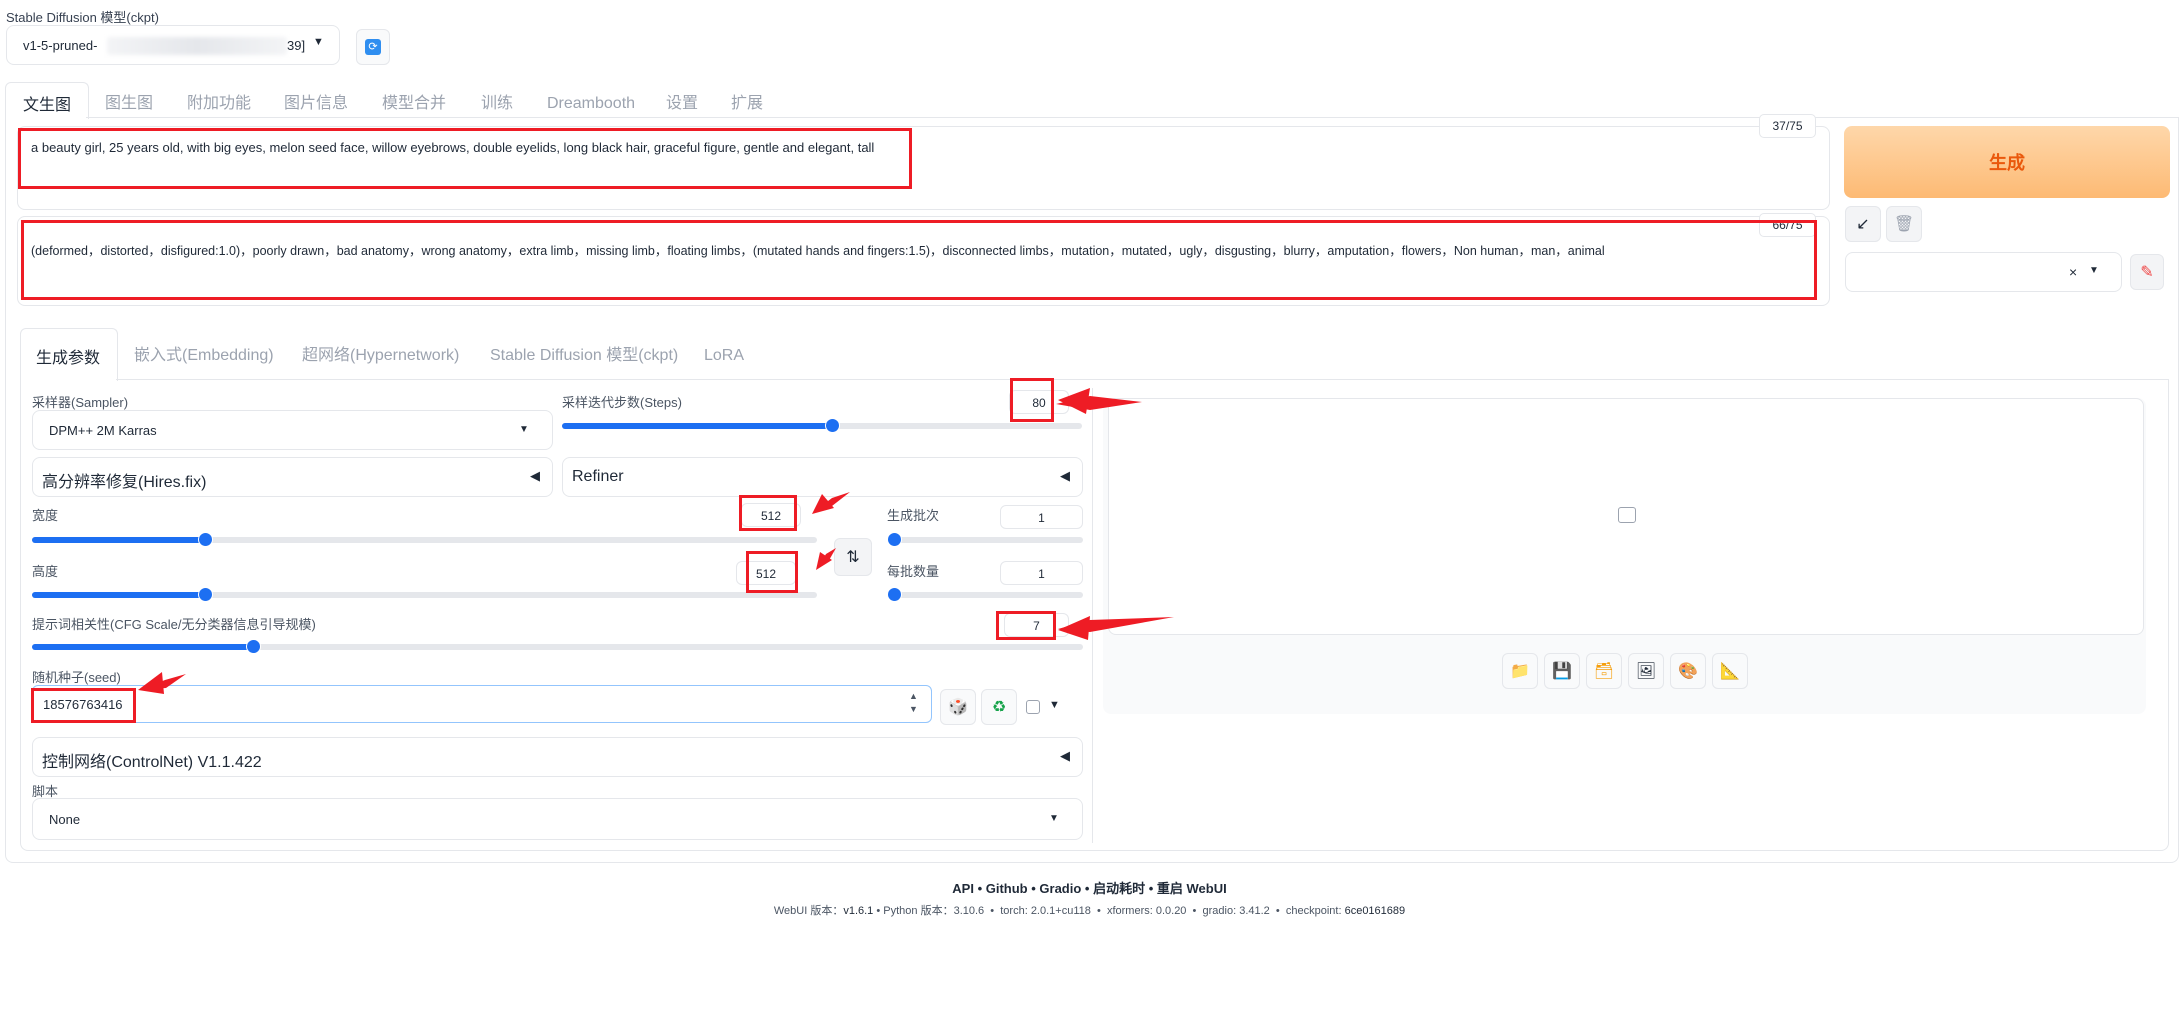  I want to click on checkpoint-hash: 6ce0161689, so click(1375, 911).